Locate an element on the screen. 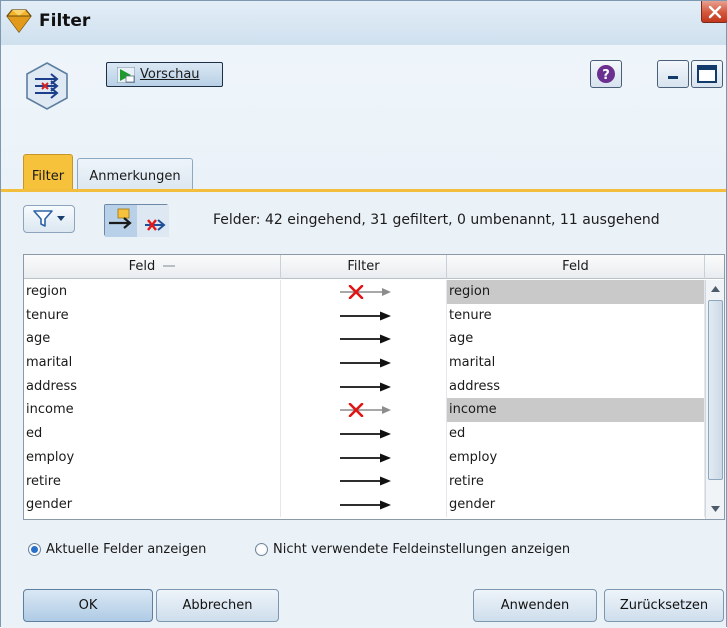  title-bar: Filter is located at coordinates (364, 23).